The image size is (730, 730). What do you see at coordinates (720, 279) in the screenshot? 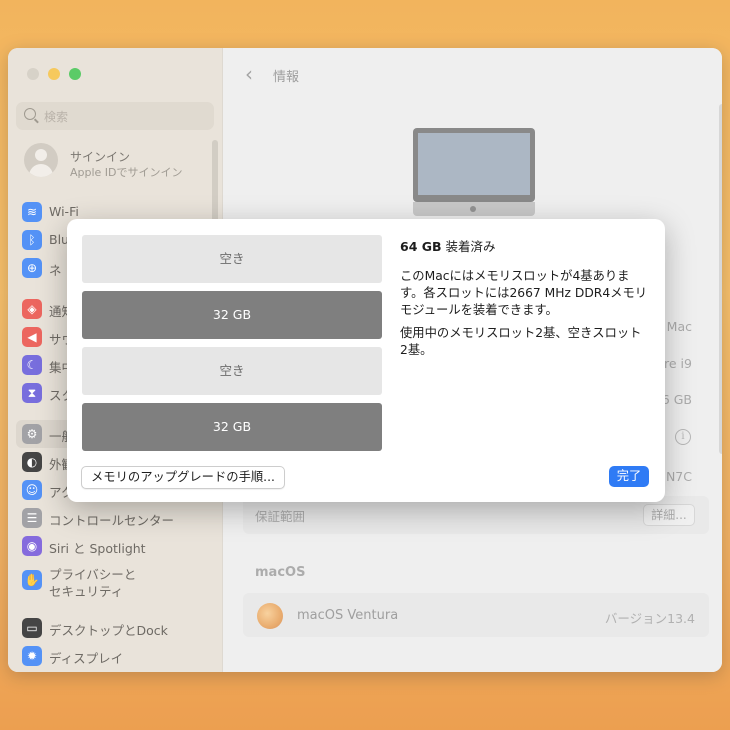
I see `main-scrollbar` at bounding box center [720, 279].